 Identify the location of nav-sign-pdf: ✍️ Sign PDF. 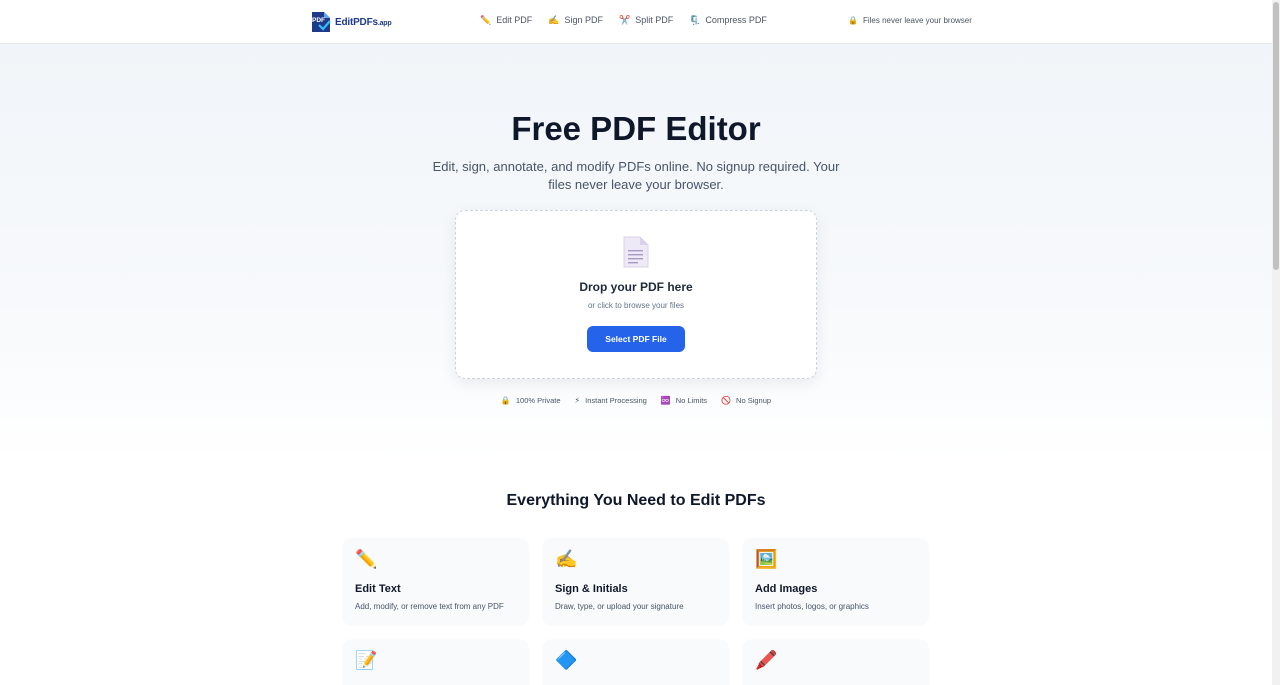
(575, 20).